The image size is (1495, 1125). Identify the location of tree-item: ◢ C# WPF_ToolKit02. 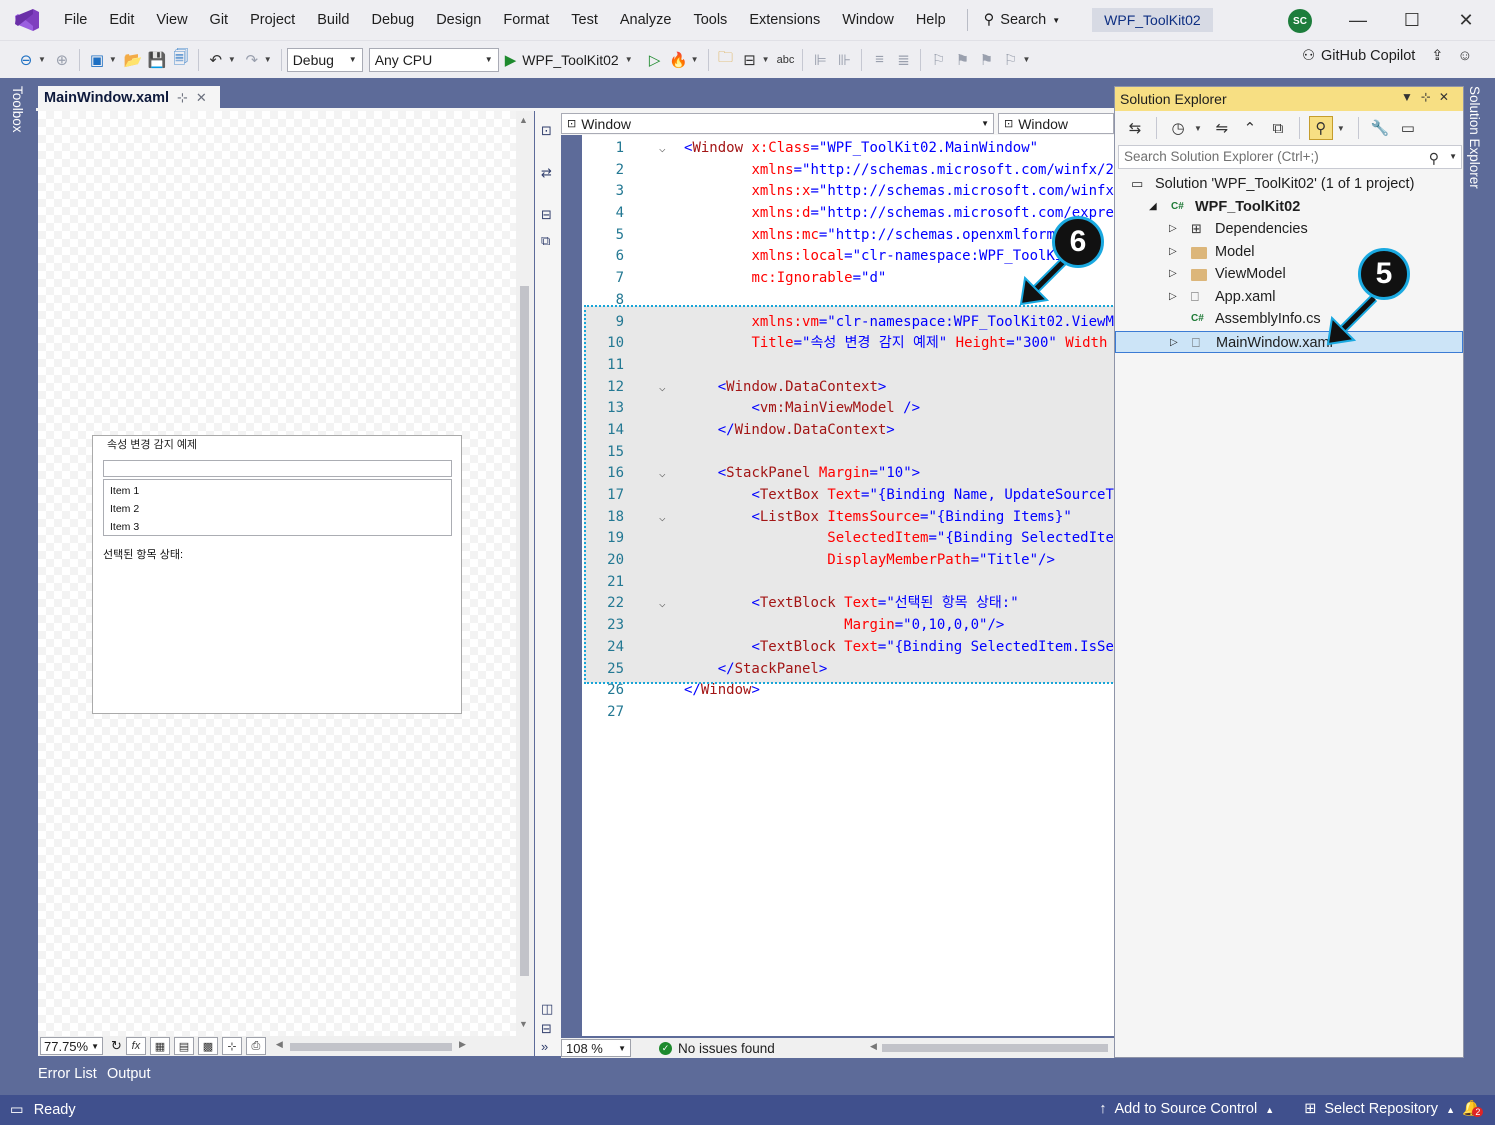
(1289, 207).